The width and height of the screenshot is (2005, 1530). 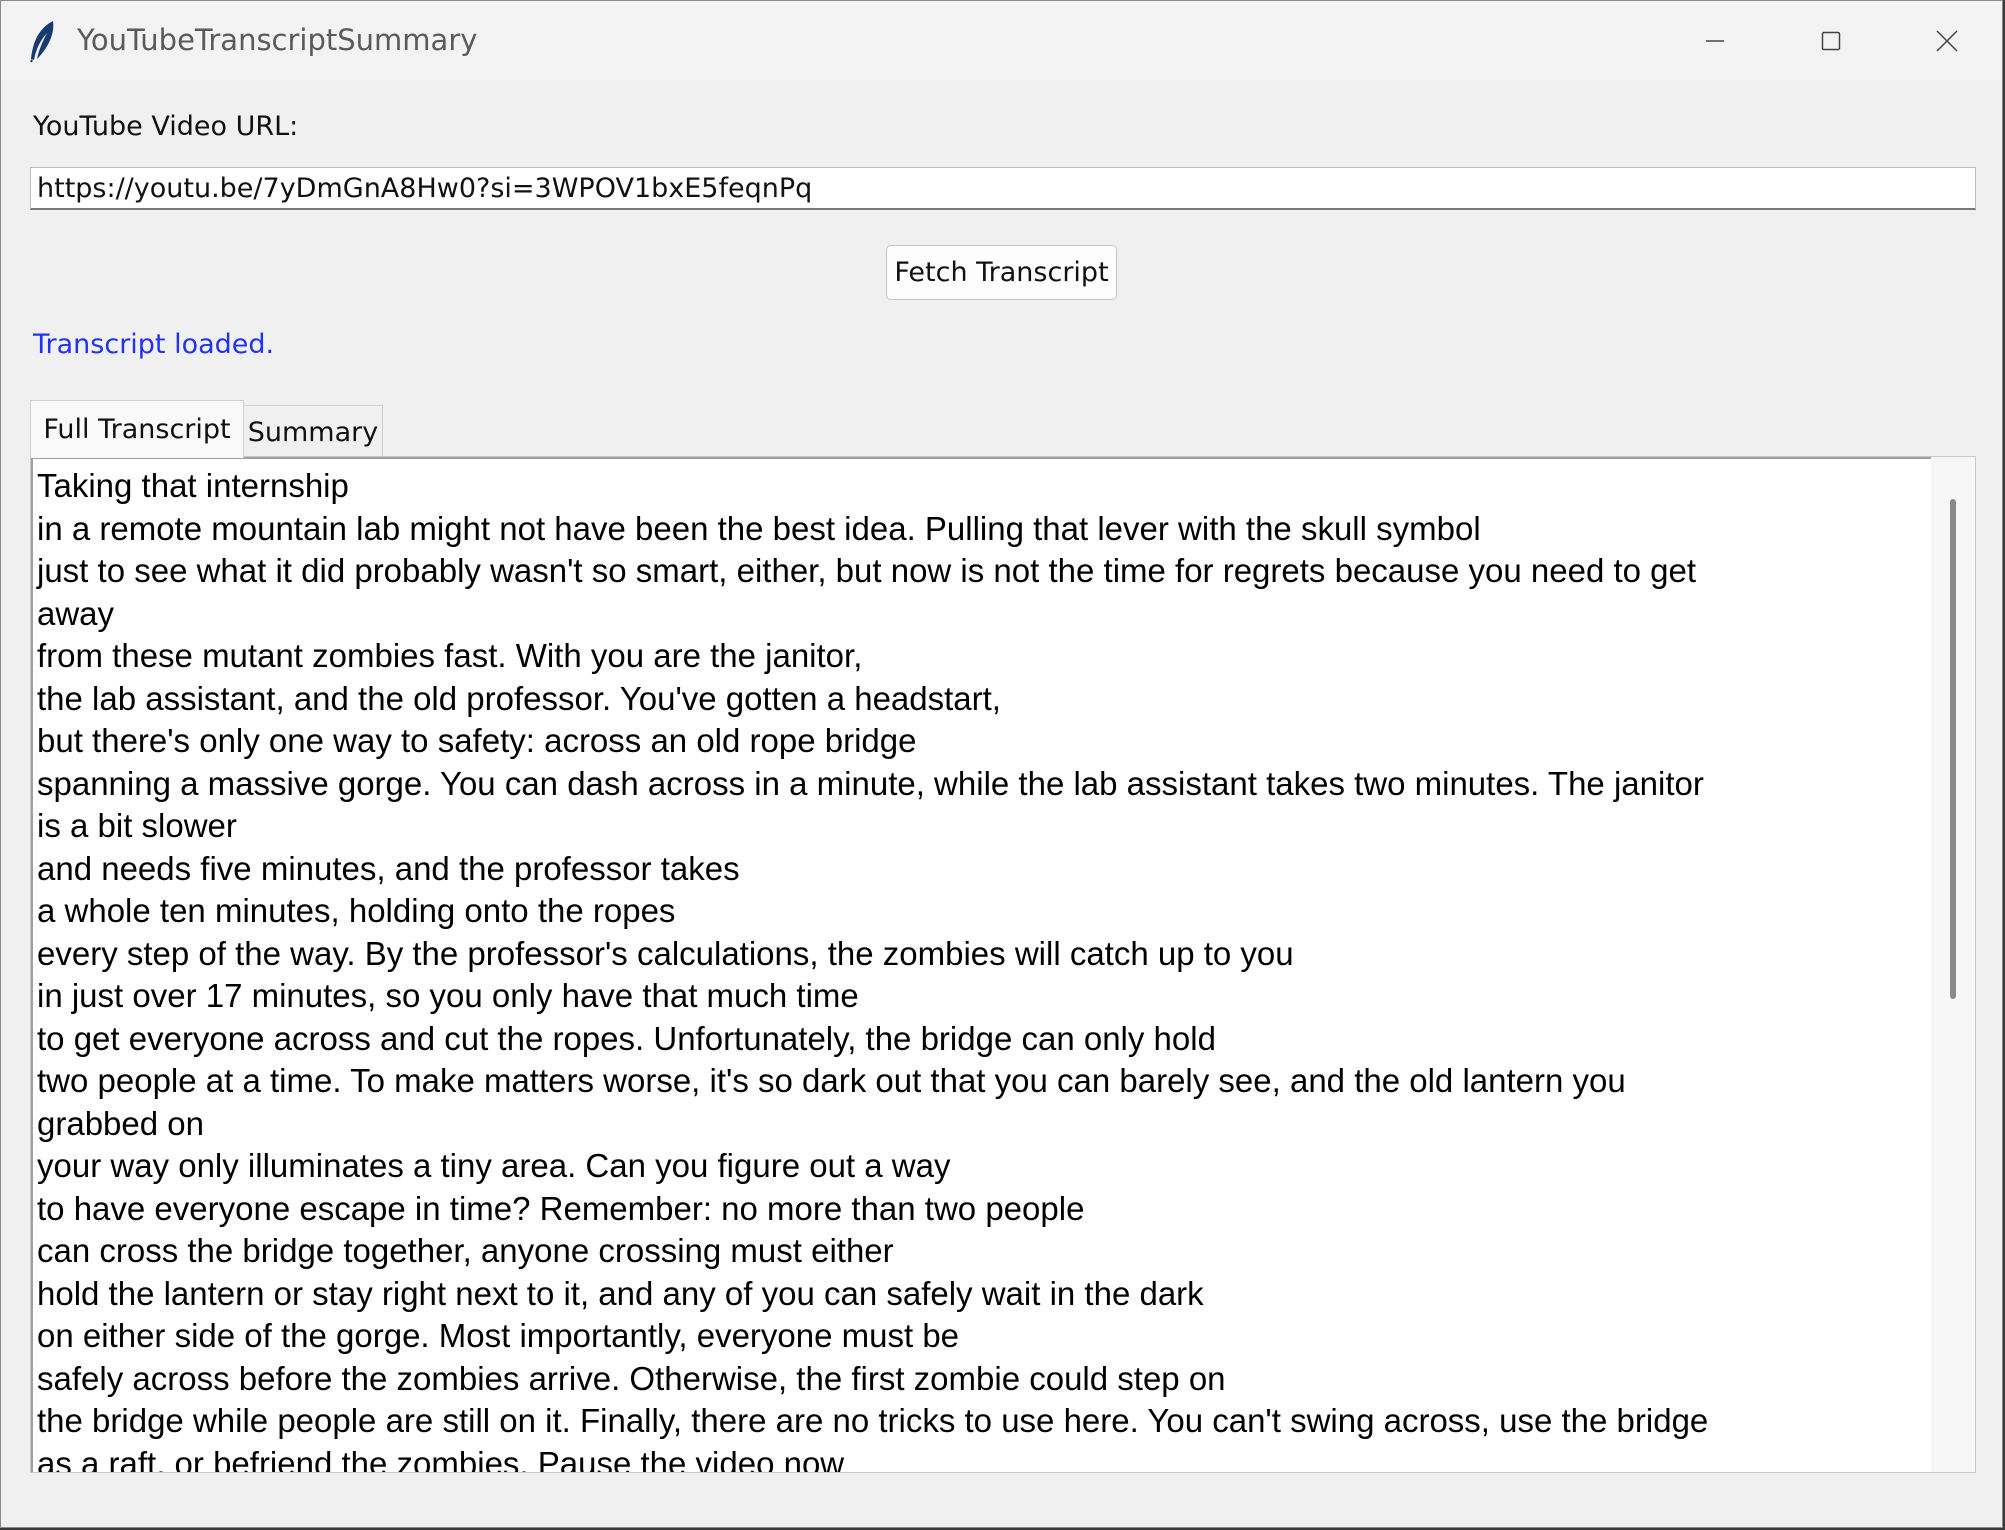 I want to click on url-label: YouTube Video URL:, so click(x=166, y=126).